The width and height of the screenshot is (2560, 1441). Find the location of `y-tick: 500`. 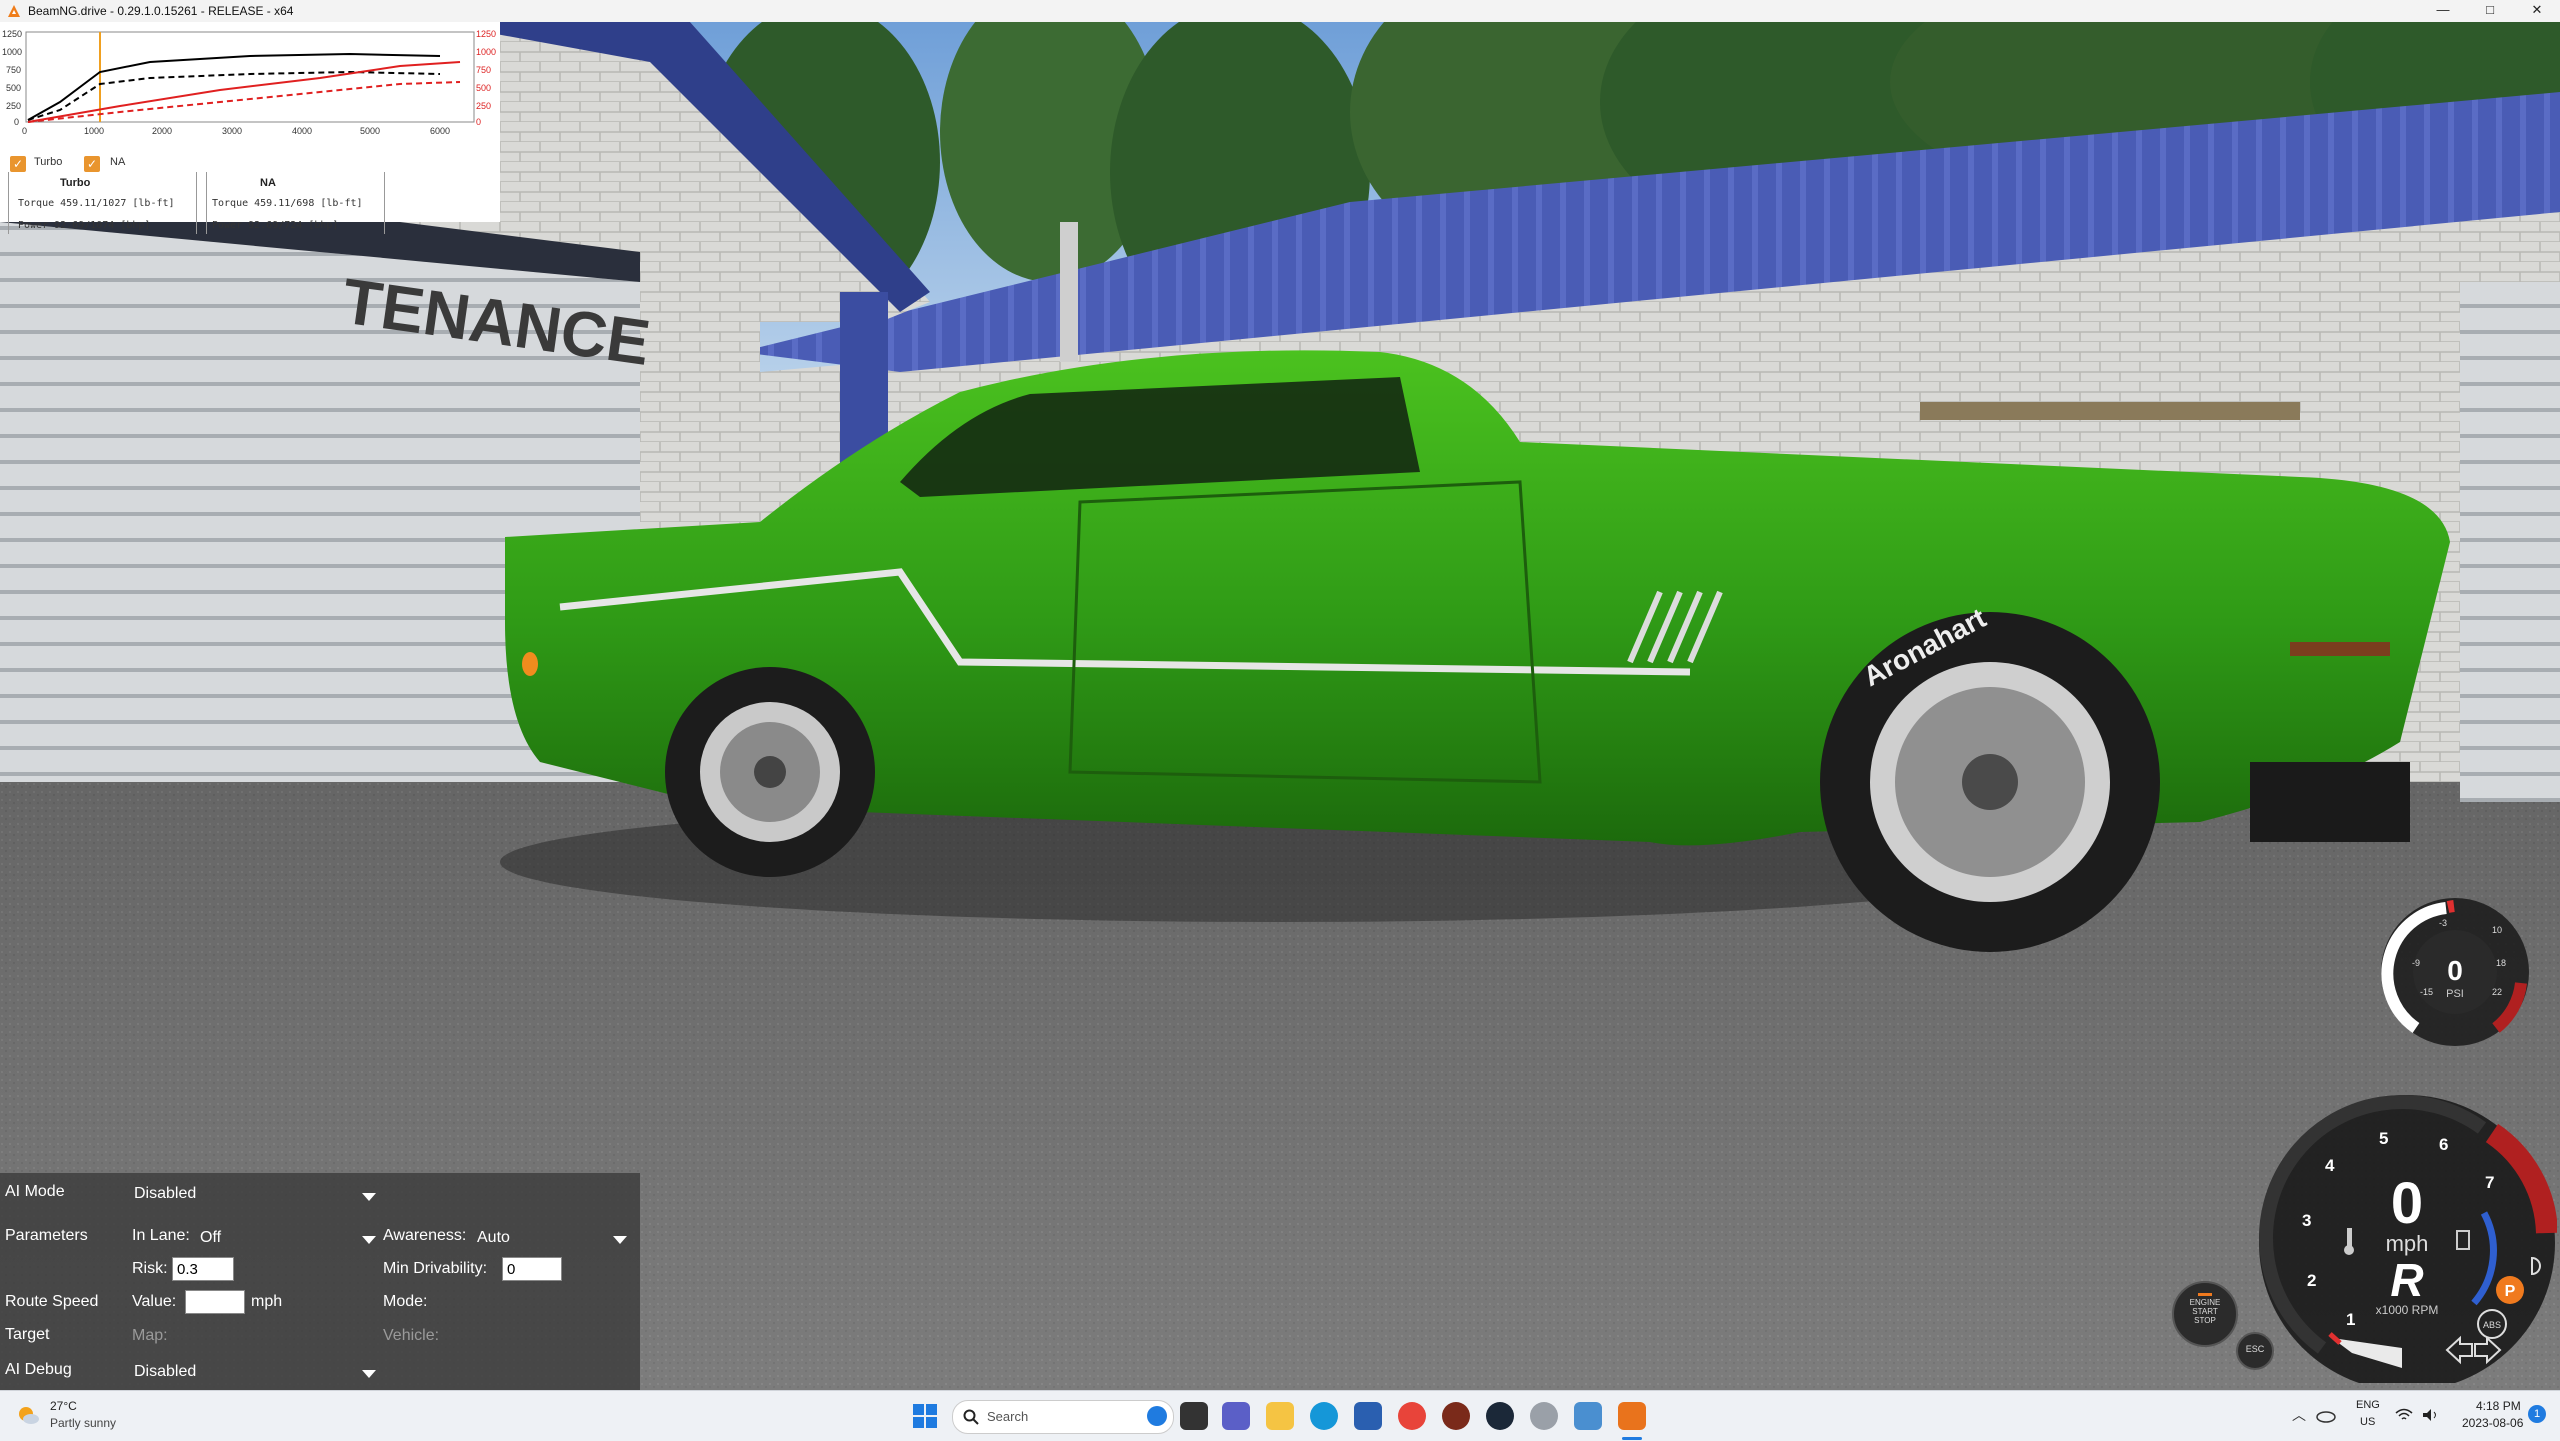

y-tick: 500 is located at coordinates (13, 88).